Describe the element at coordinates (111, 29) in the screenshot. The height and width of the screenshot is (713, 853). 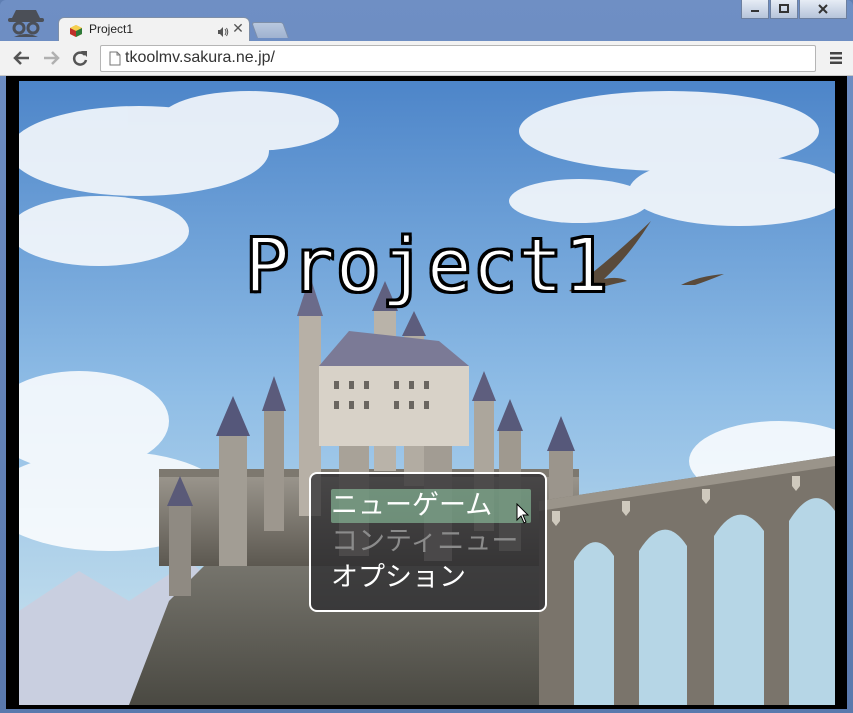
I see `tab-title: Project1` at that location.